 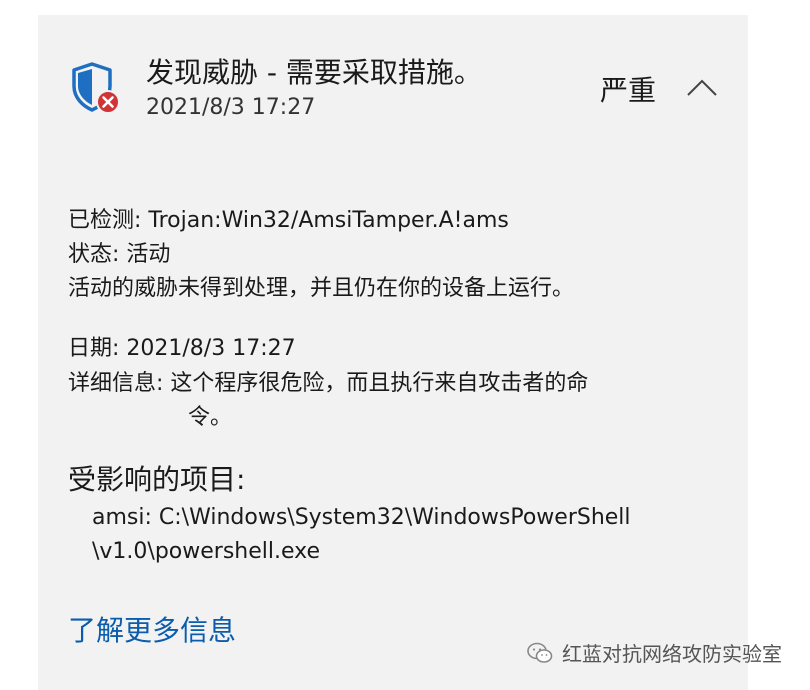 What do you see at coordinates (157, 479) in the screenshot?
I see `affected-items-heading: 受影响的项目:` at bounding box center [157, 479].